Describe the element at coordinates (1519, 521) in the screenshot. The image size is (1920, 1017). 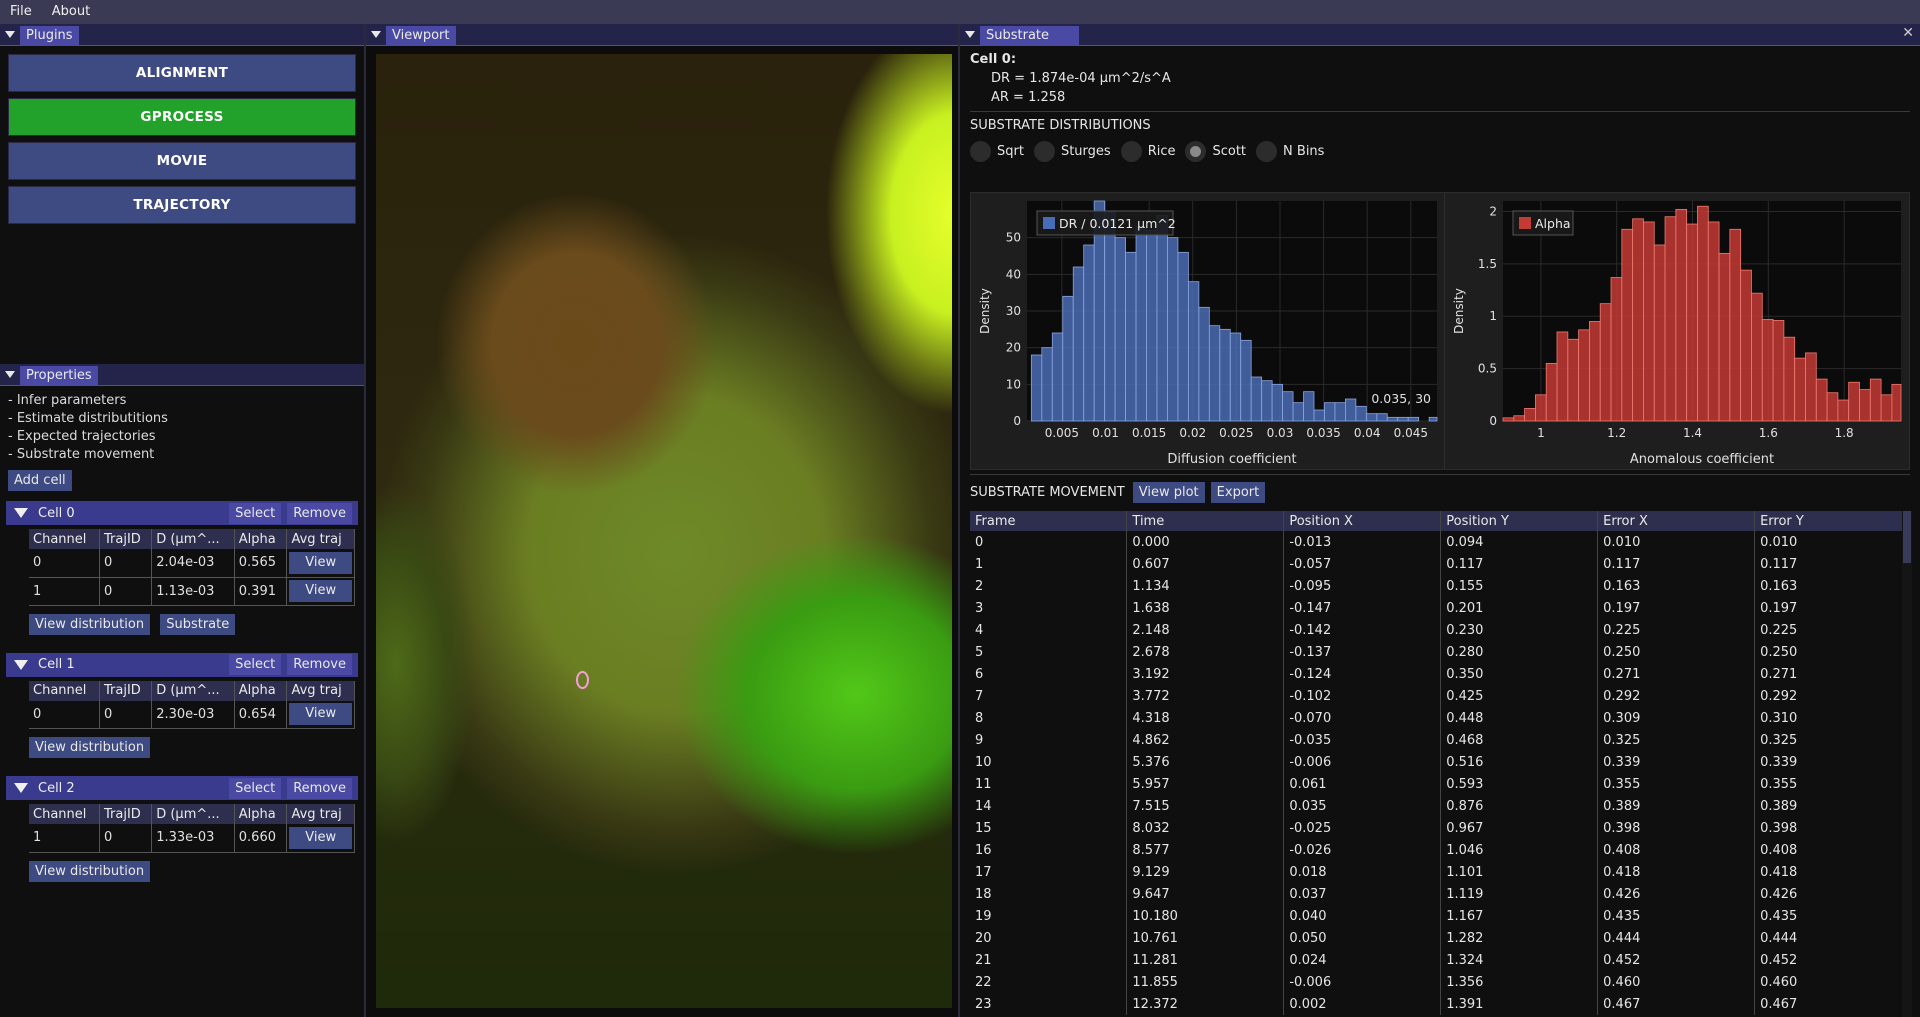
I see `col-header: Position Y` at that location.